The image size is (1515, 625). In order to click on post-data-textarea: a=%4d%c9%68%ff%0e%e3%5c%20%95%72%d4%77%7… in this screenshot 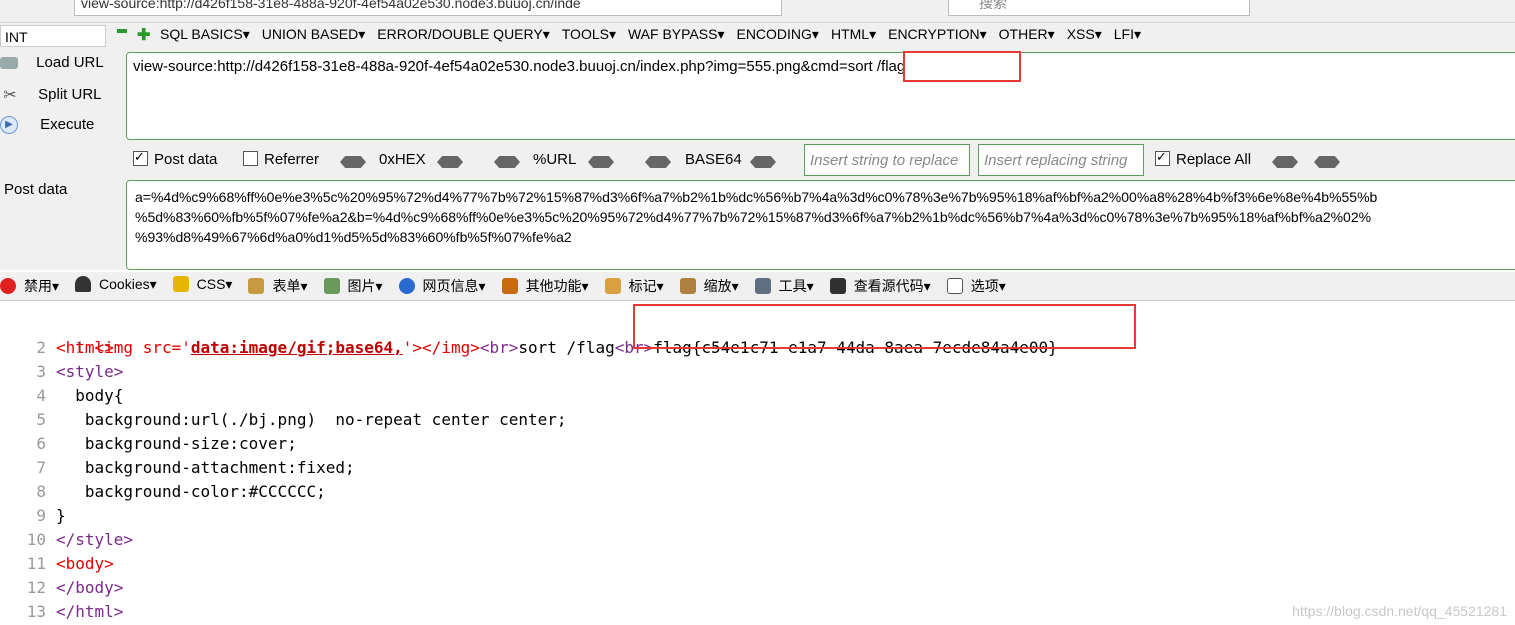, I will do `click(820, 225)`.